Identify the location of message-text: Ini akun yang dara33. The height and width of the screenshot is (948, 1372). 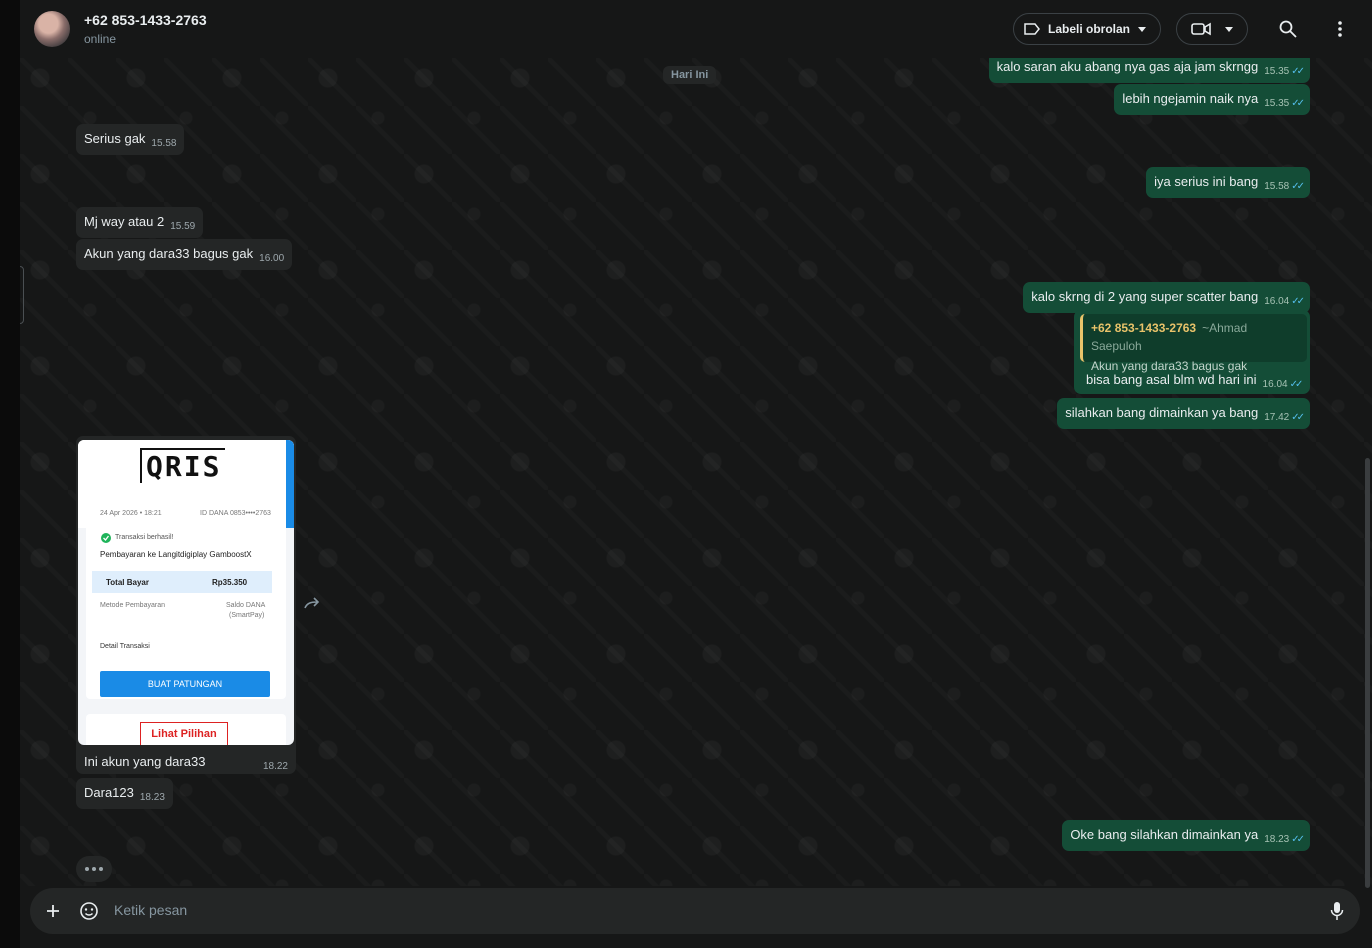
(145, 761).